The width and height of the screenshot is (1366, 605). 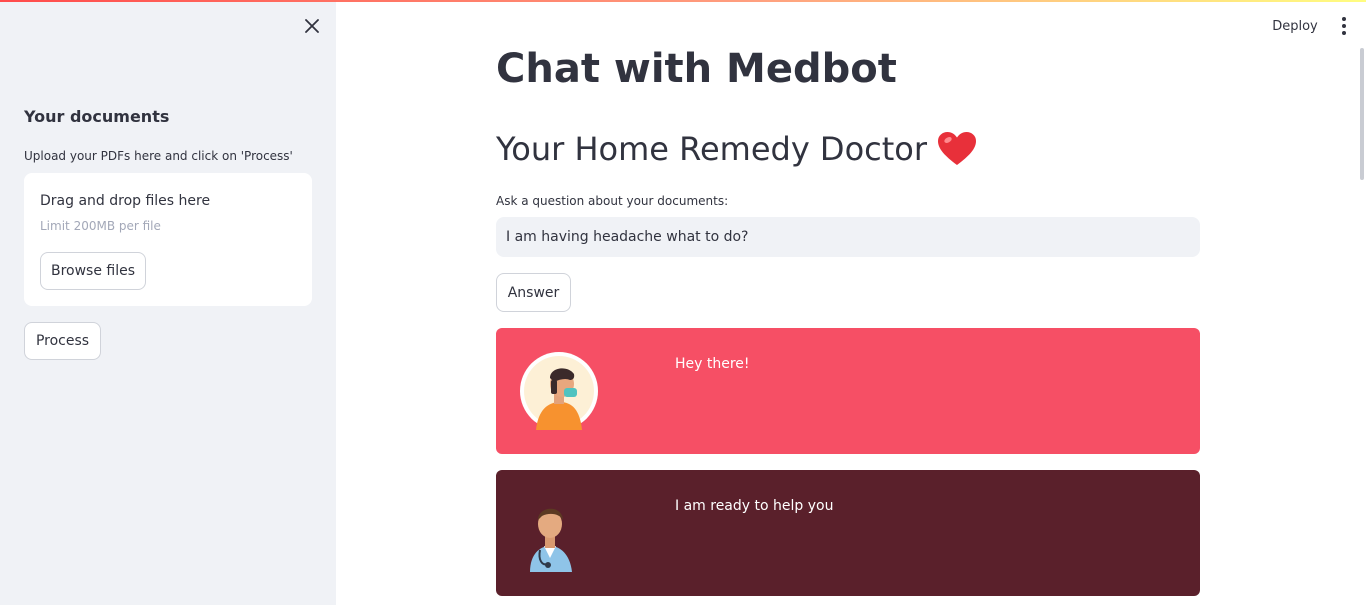 I want to click on top-decoration-bar, so click(x=683, y=1).